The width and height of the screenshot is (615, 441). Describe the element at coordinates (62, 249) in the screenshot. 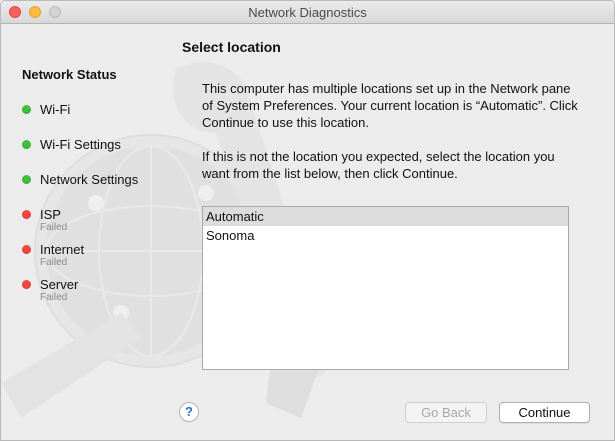

I see `status-label: Internet` at that location.